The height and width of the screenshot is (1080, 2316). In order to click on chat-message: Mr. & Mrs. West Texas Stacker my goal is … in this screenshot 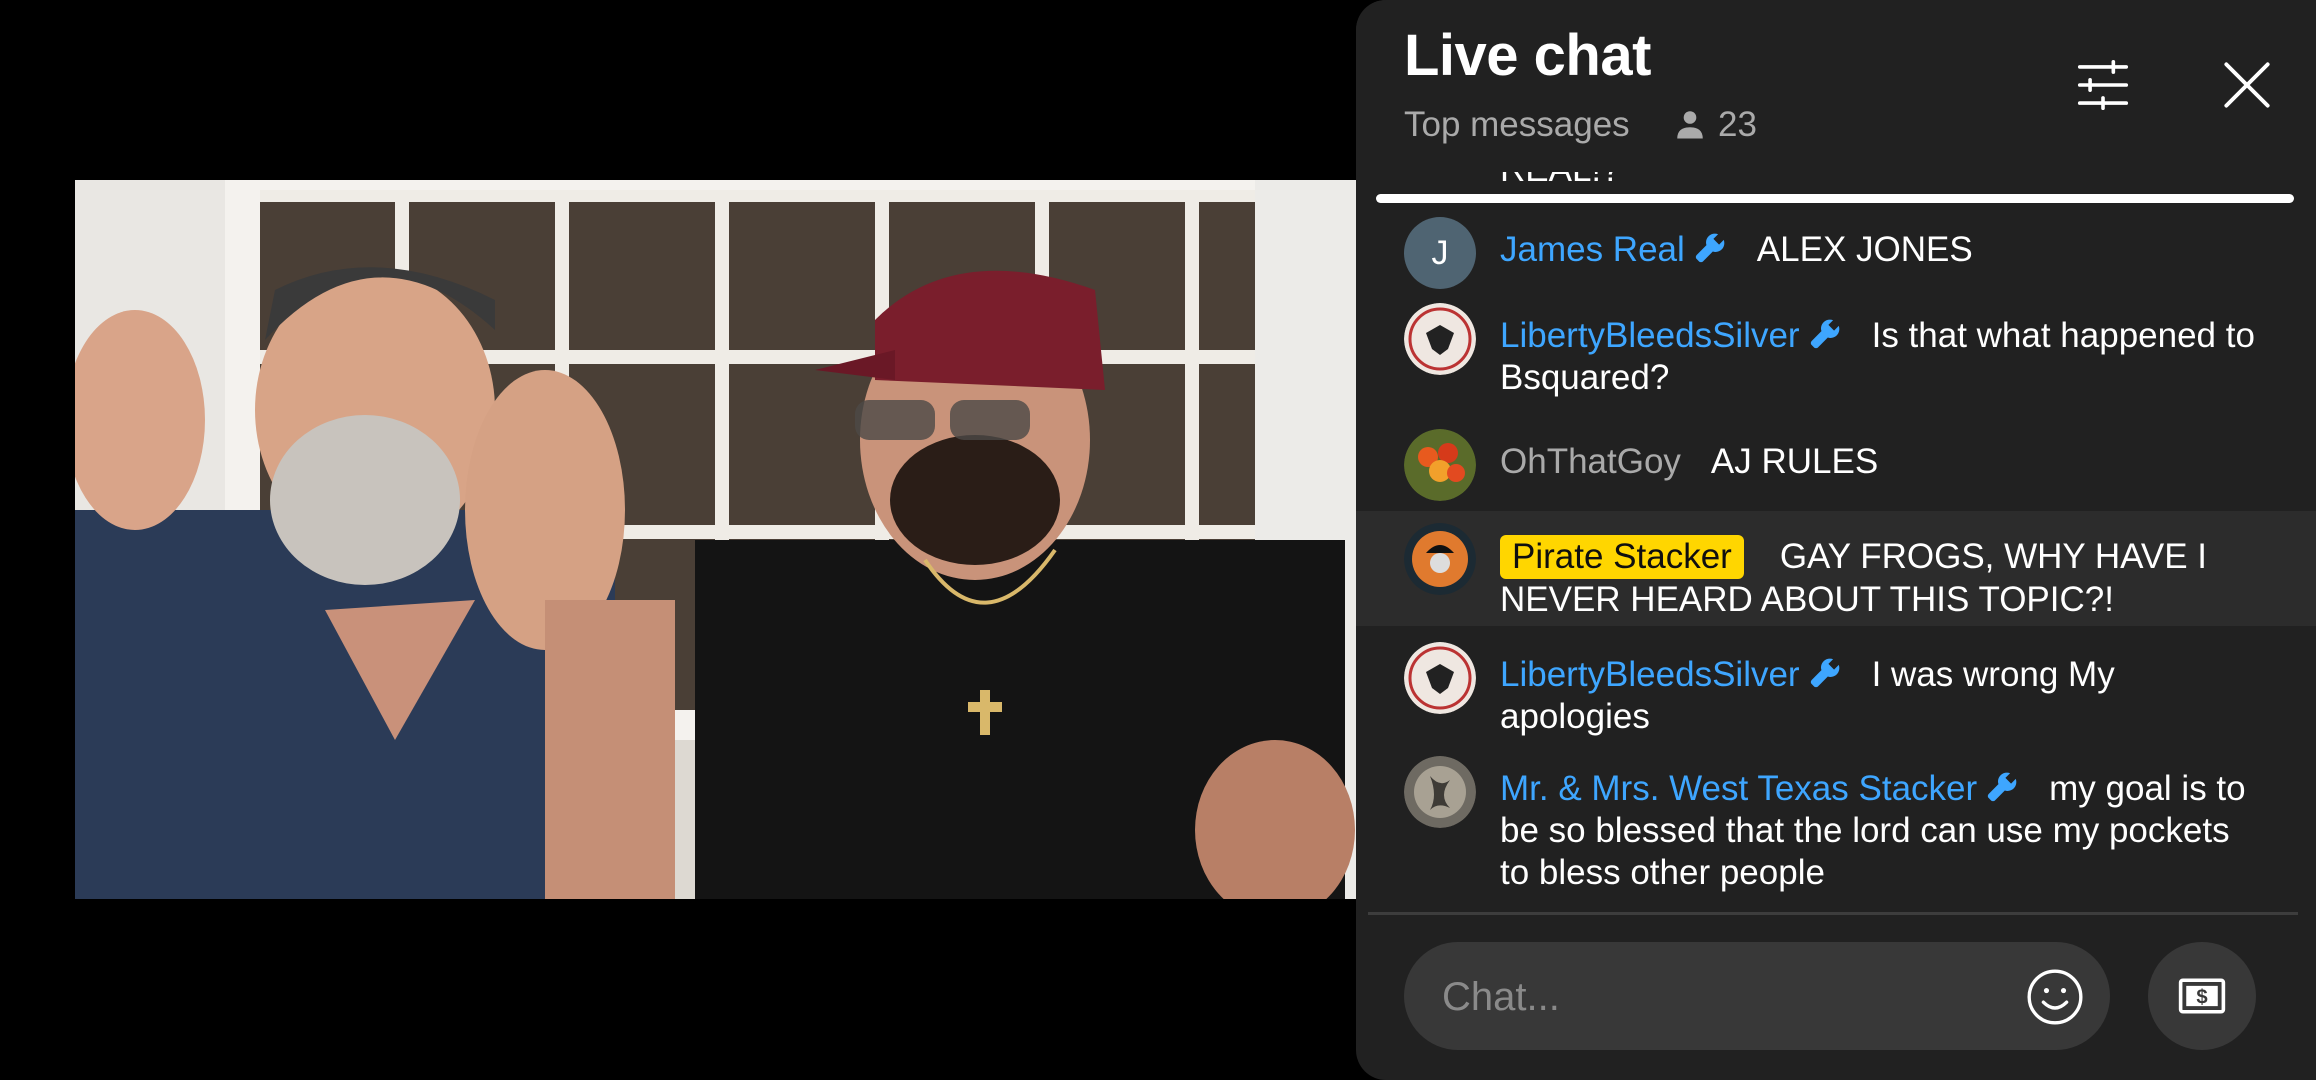, I will do `click(1836, 820)`.